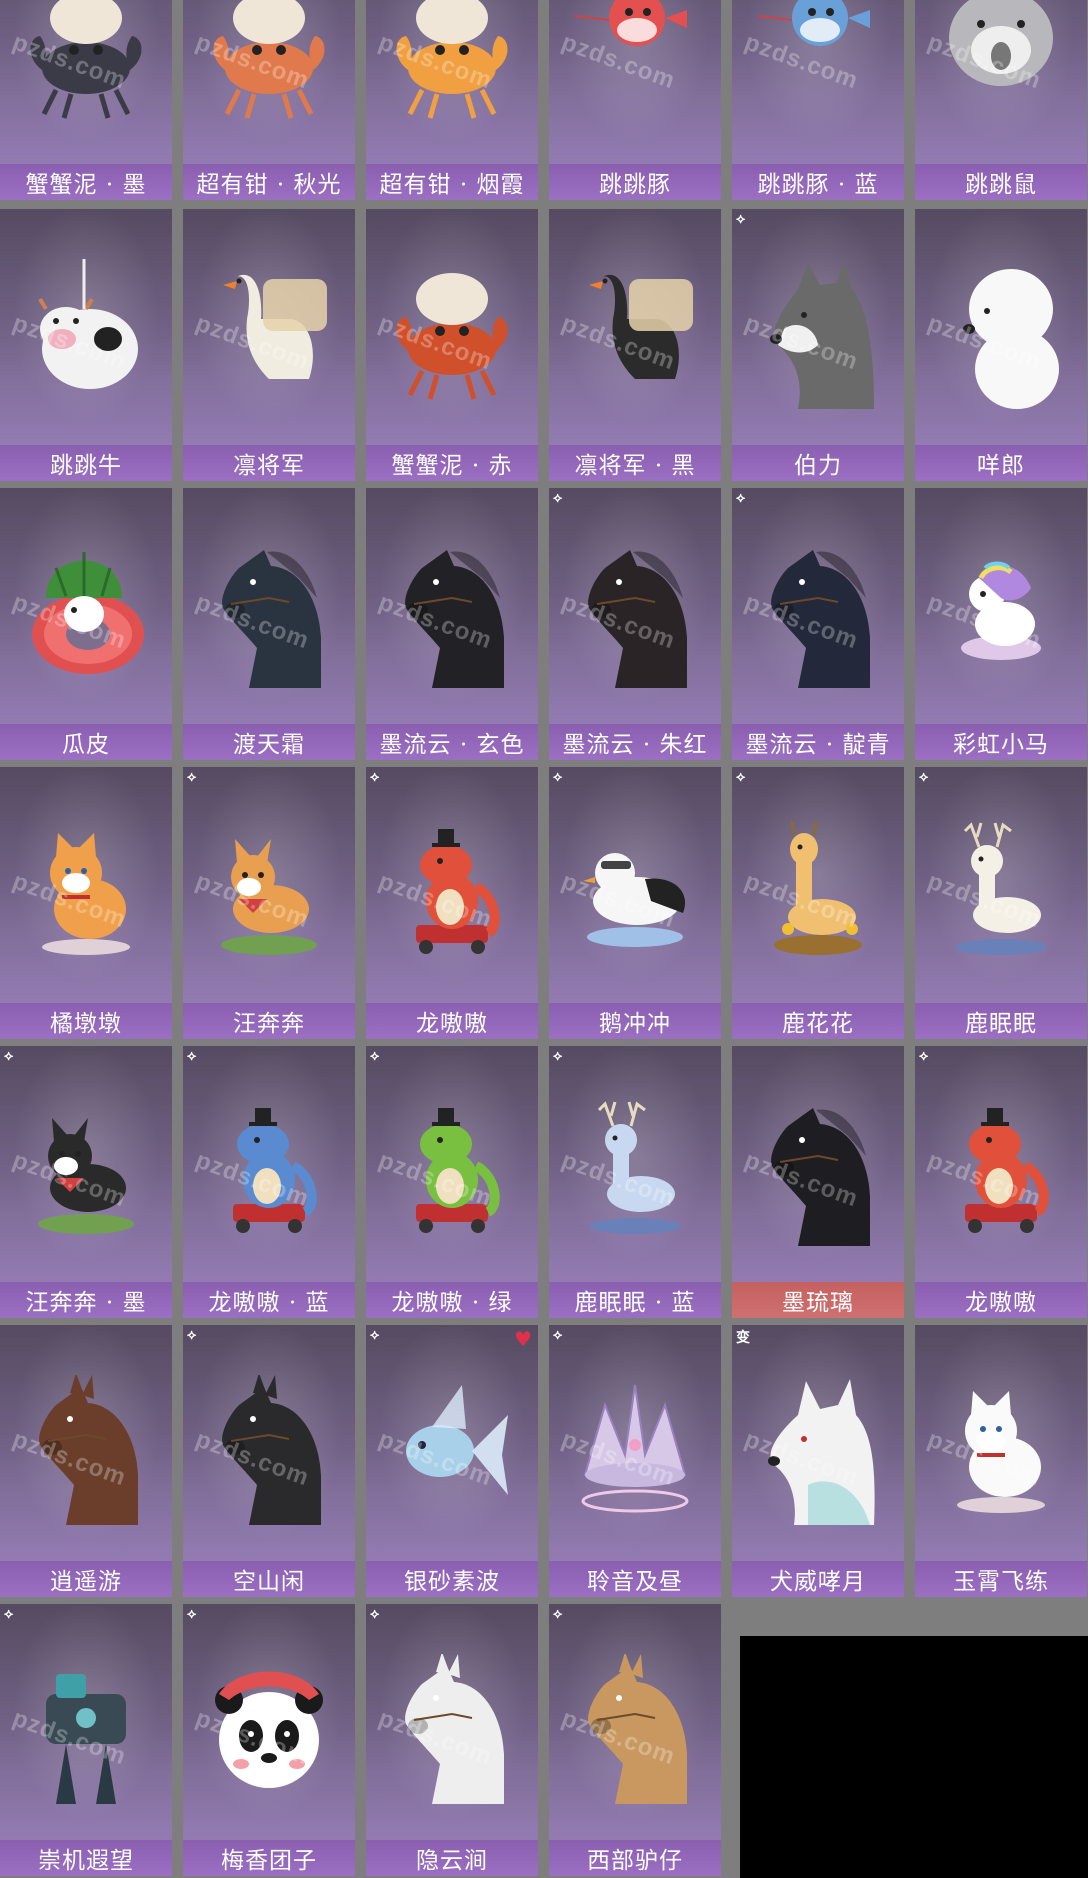 This screenshot has width=1088, height=1878. I want to click on mount-name-label: 银砂素波, so click(452, 1582).